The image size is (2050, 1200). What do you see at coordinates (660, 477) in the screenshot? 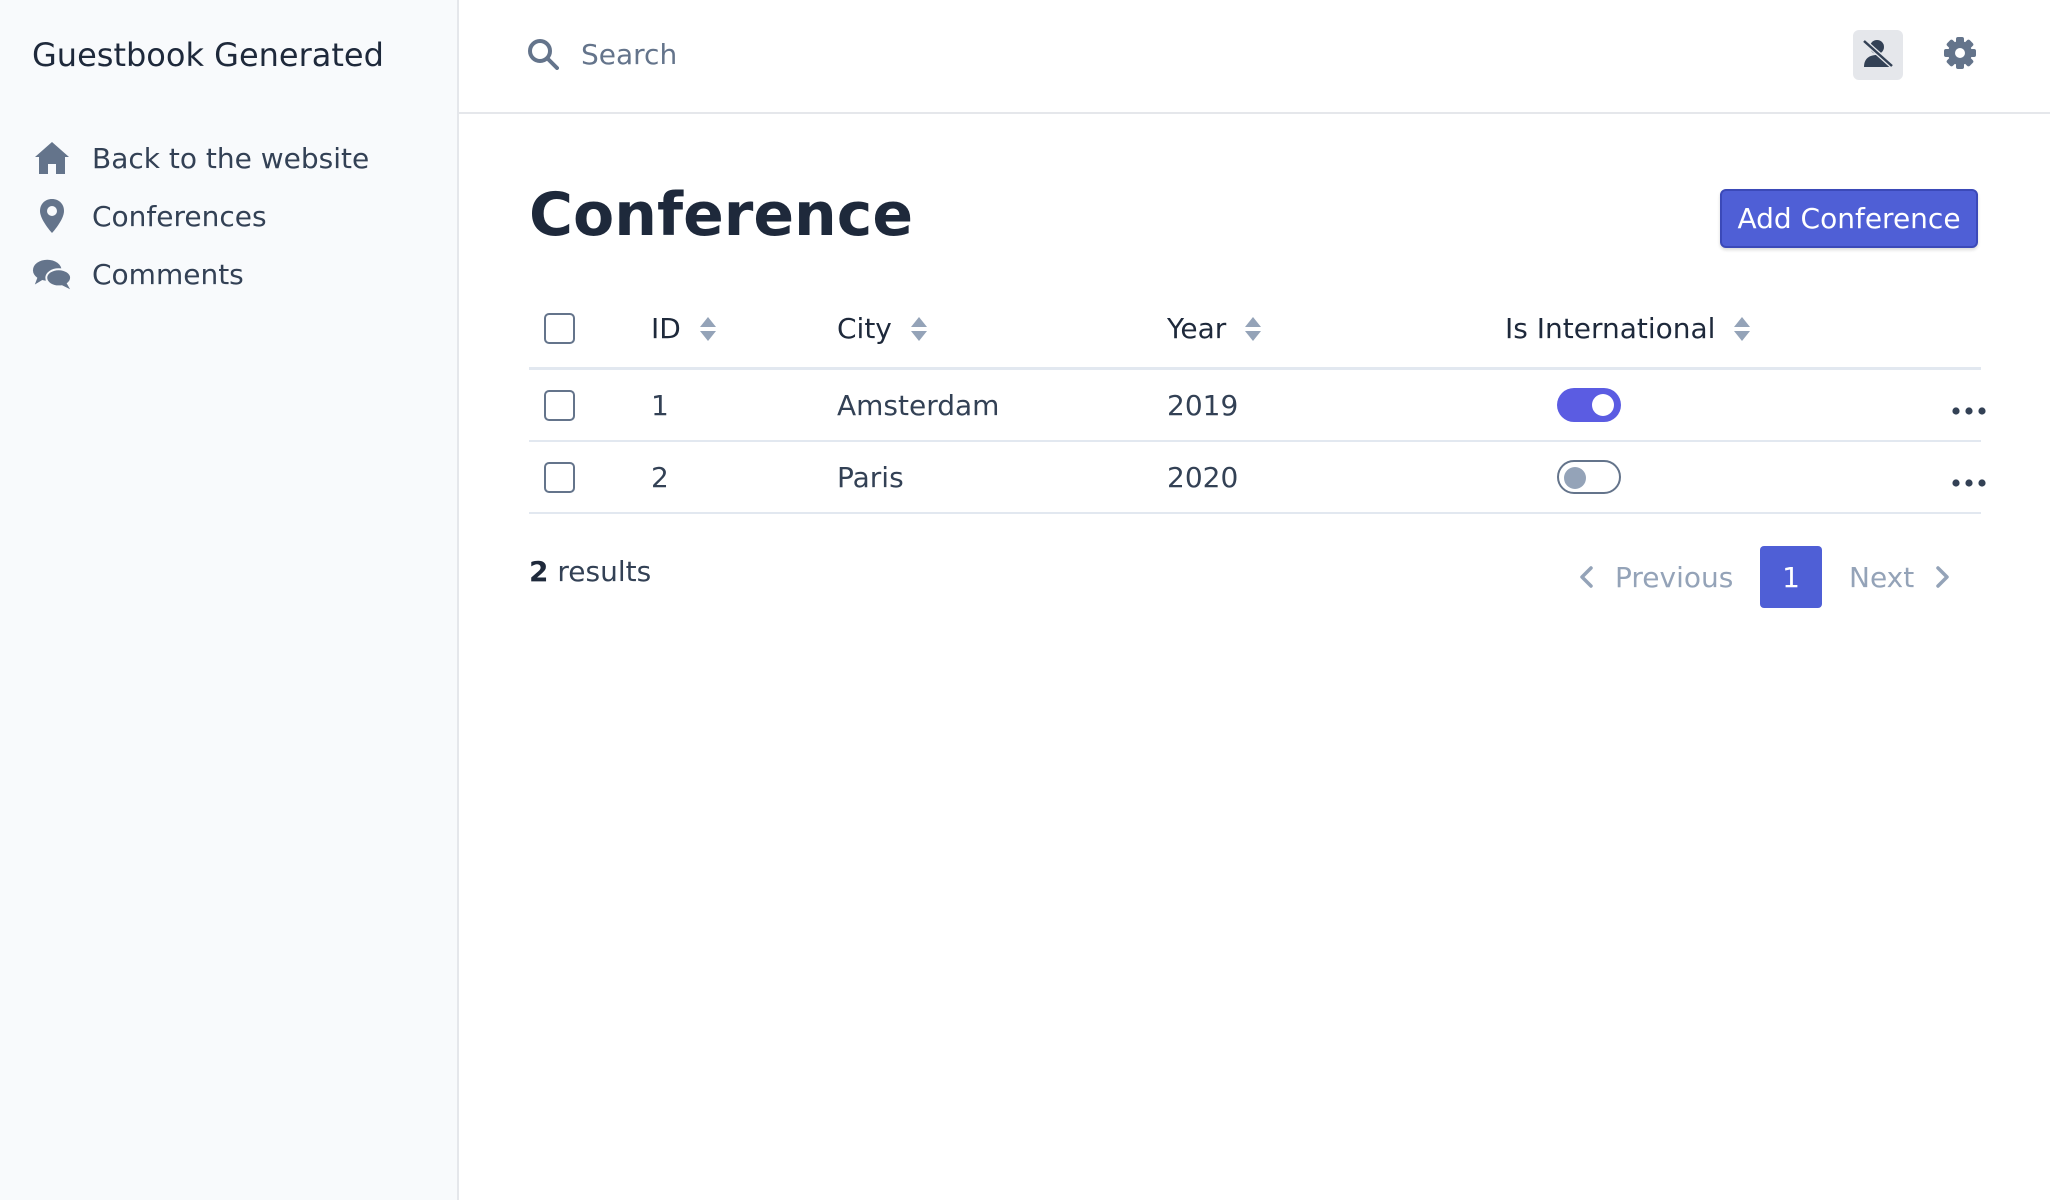
I see `cell-id: 2` at bounding box center [660, 477].